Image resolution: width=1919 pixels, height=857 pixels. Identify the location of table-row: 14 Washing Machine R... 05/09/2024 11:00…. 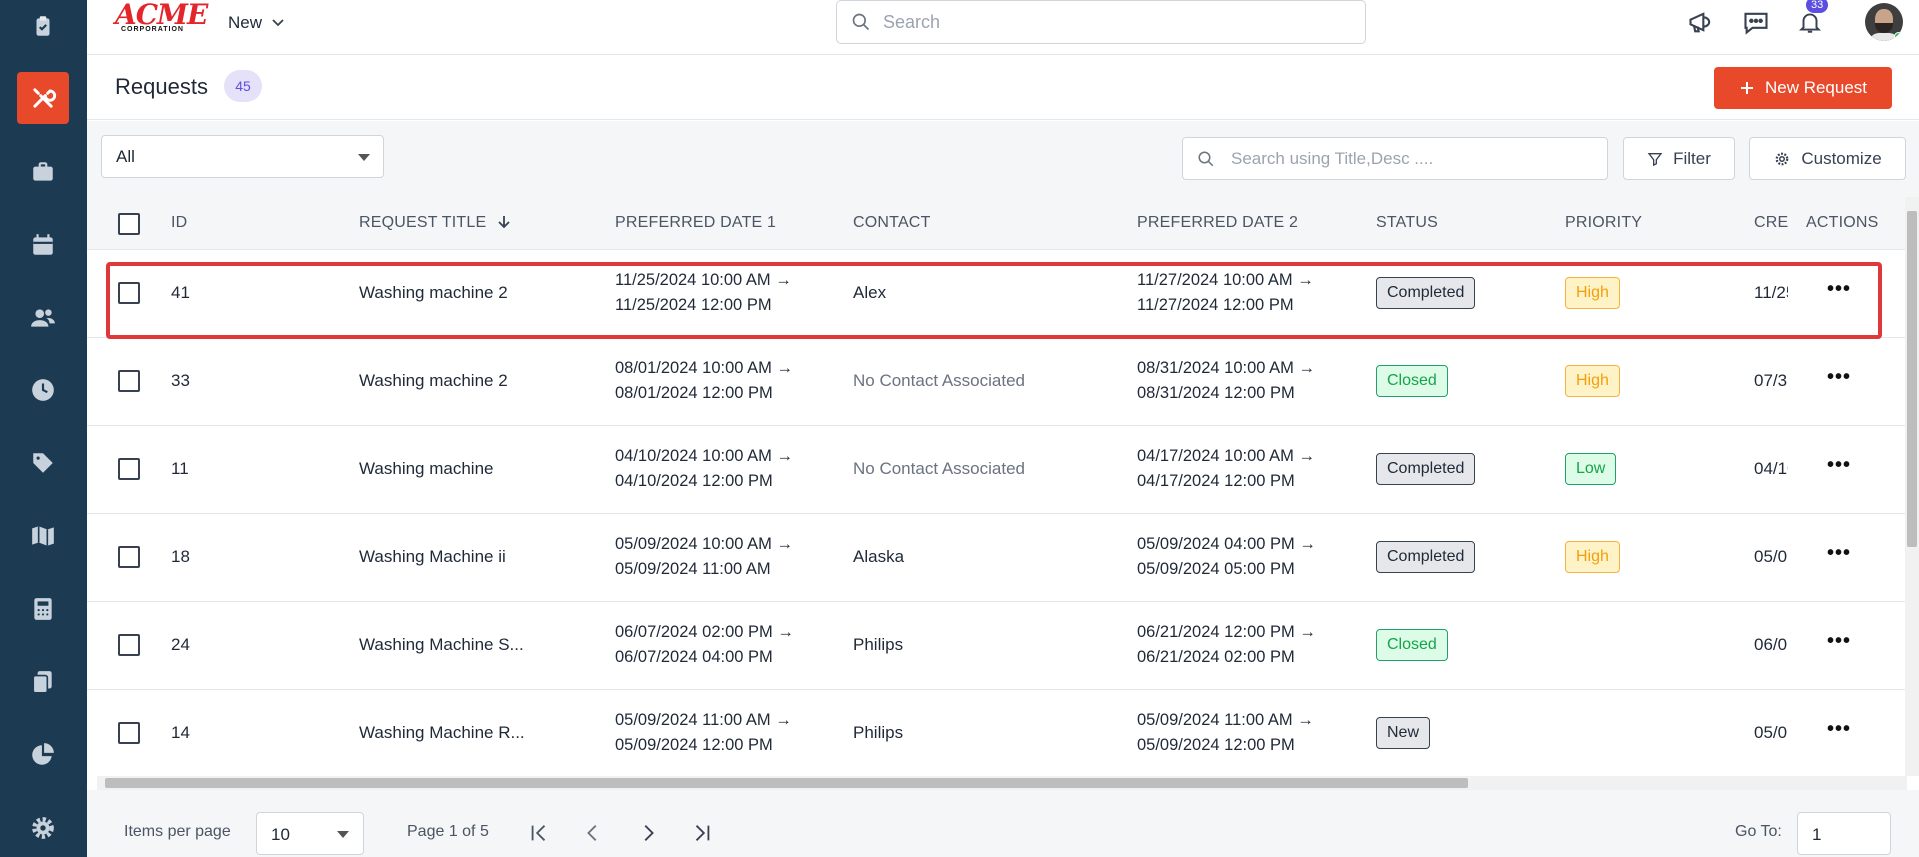
(998, 733).